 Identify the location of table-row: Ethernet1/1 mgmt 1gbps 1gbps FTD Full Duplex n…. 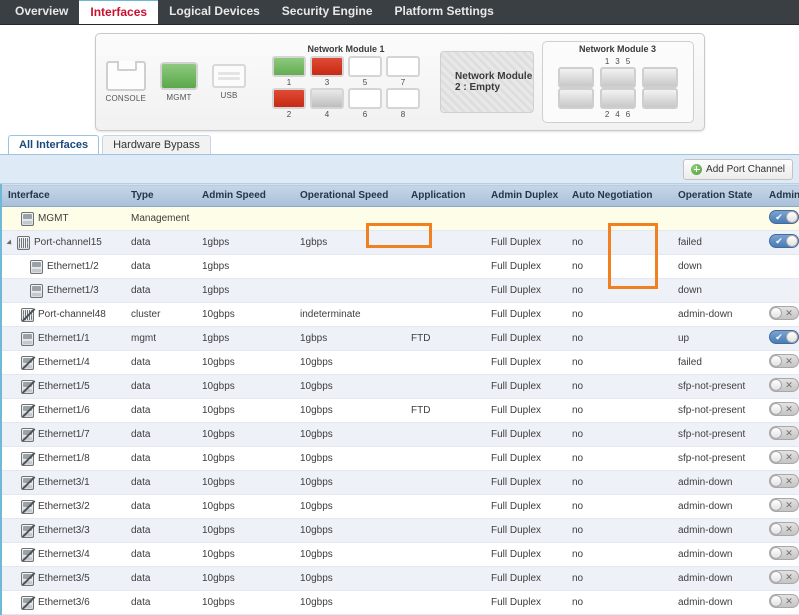
(399, 338).